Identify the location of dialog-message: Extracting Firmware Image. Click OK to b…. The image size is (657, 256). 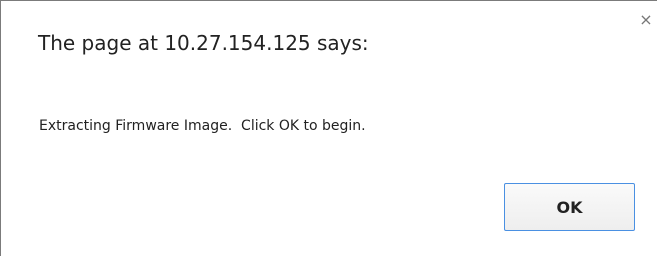
(202, 126).